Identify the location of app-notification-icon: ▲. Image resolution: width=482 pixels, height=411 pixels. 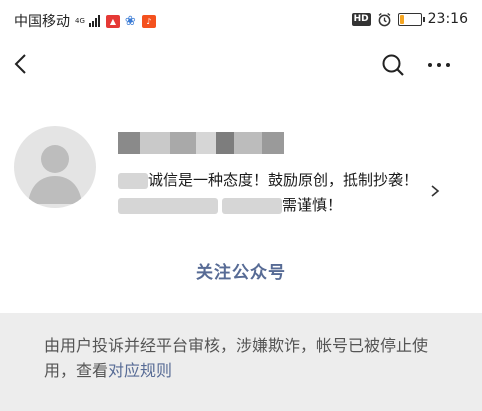
(112, 21).